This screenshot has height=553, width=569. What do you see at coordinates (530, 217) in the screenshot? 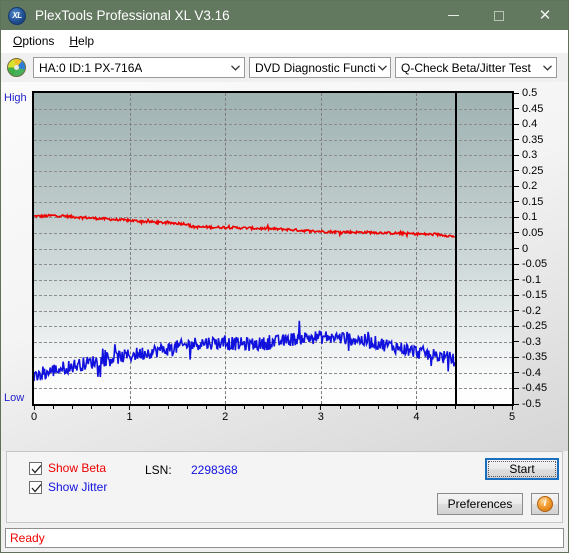
I see `y-tick-label: 0.1` at bounding box center [530, 217].